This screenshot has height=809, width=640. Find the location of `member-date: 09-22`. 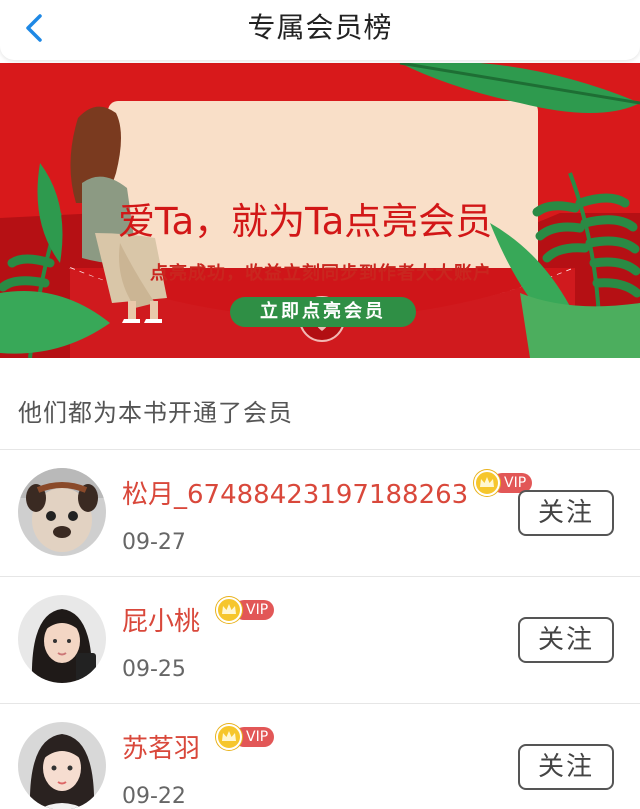

member-date: 09-22 is located at coordinates (154, 796).